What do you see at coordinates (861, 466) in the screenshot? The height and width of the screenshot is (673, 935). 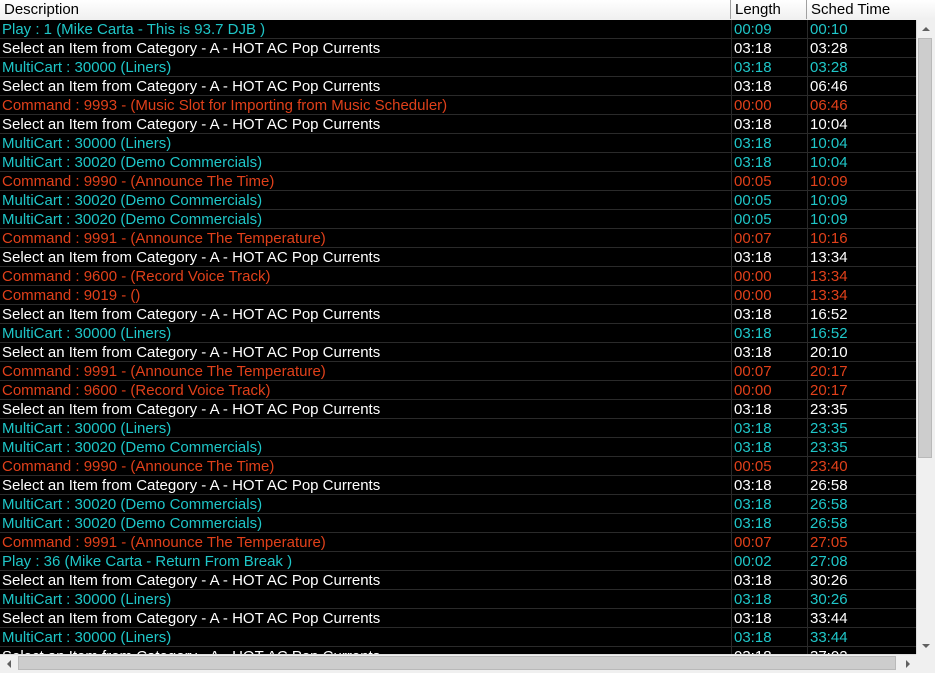 I see `row-sched-time: 23:40` at bounding box center [861, 466].